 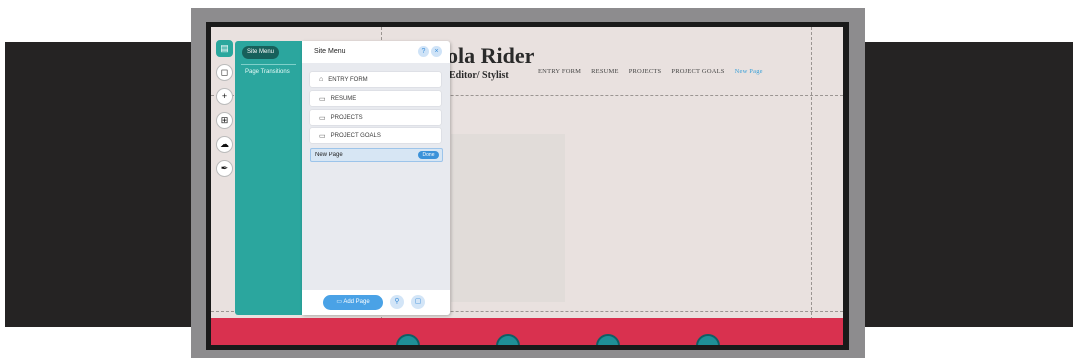 I want to click on site-footer, so click(x=527, y=331).